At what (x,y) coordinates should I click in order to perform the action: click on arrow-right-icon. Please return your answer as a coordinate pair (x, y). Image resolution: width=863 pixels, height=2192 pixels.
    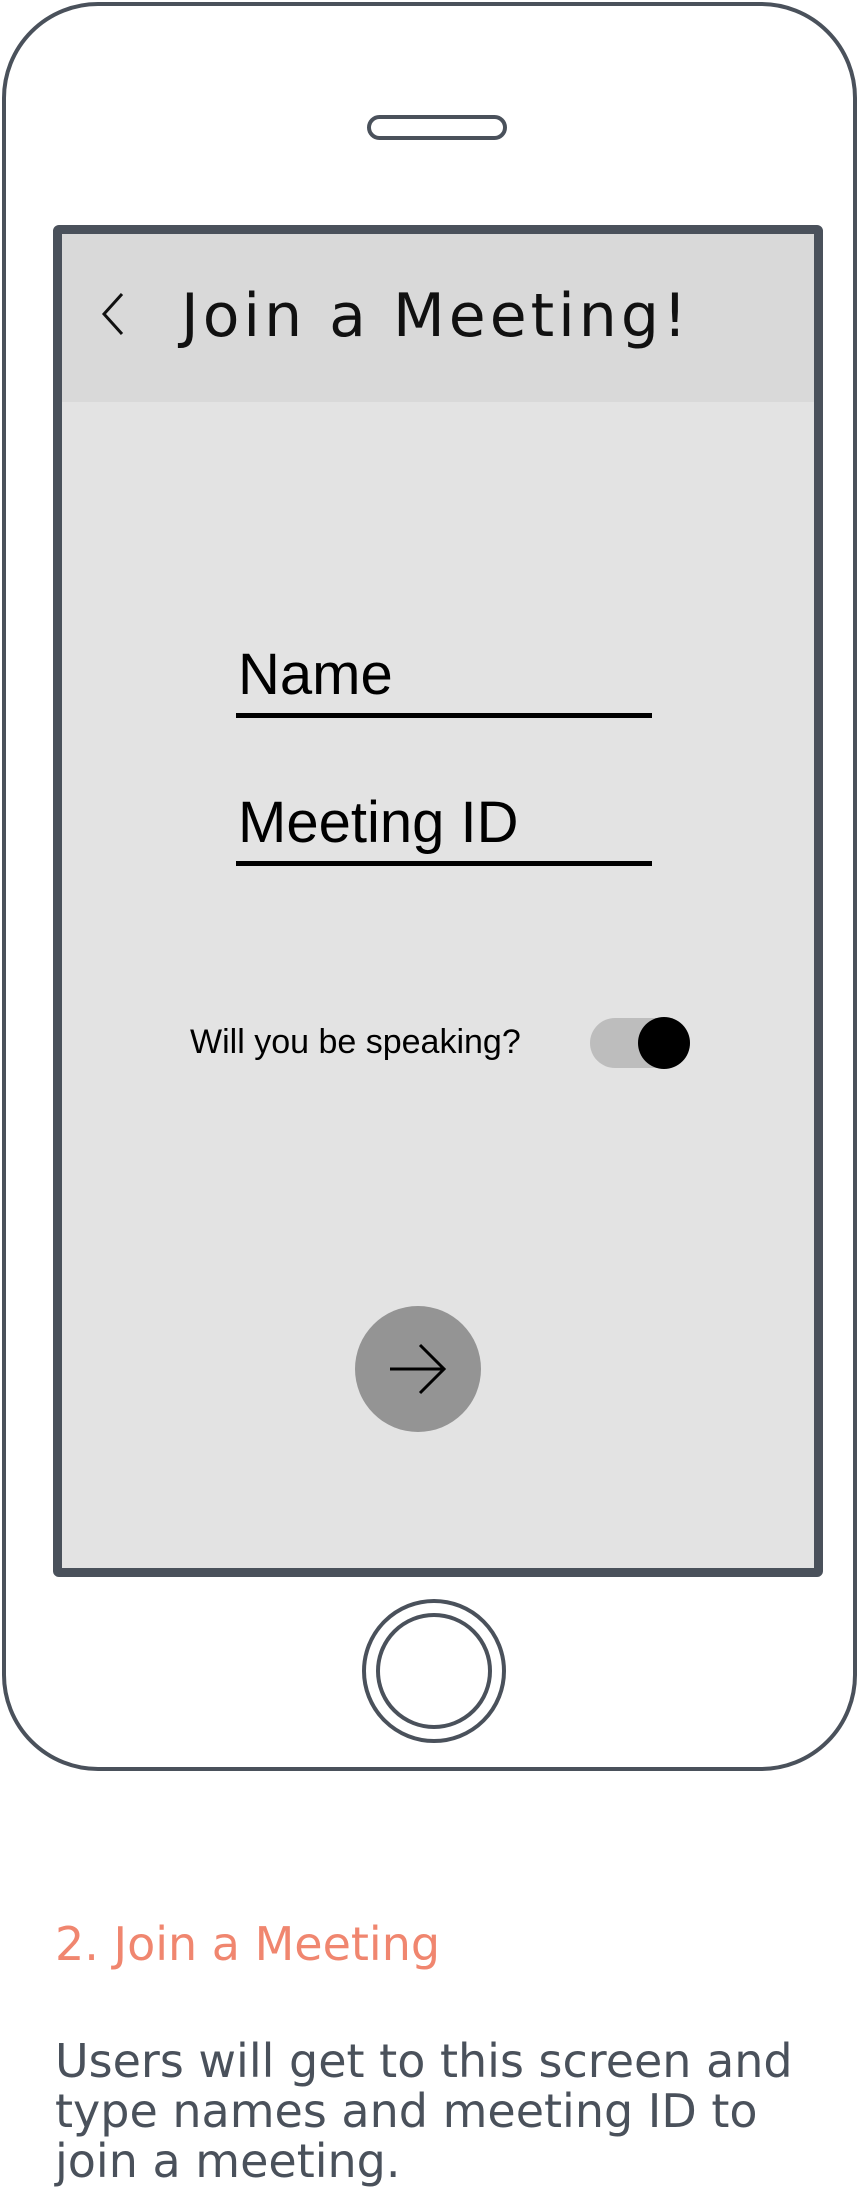
    Looking at the image, I should click on (418, 1369).